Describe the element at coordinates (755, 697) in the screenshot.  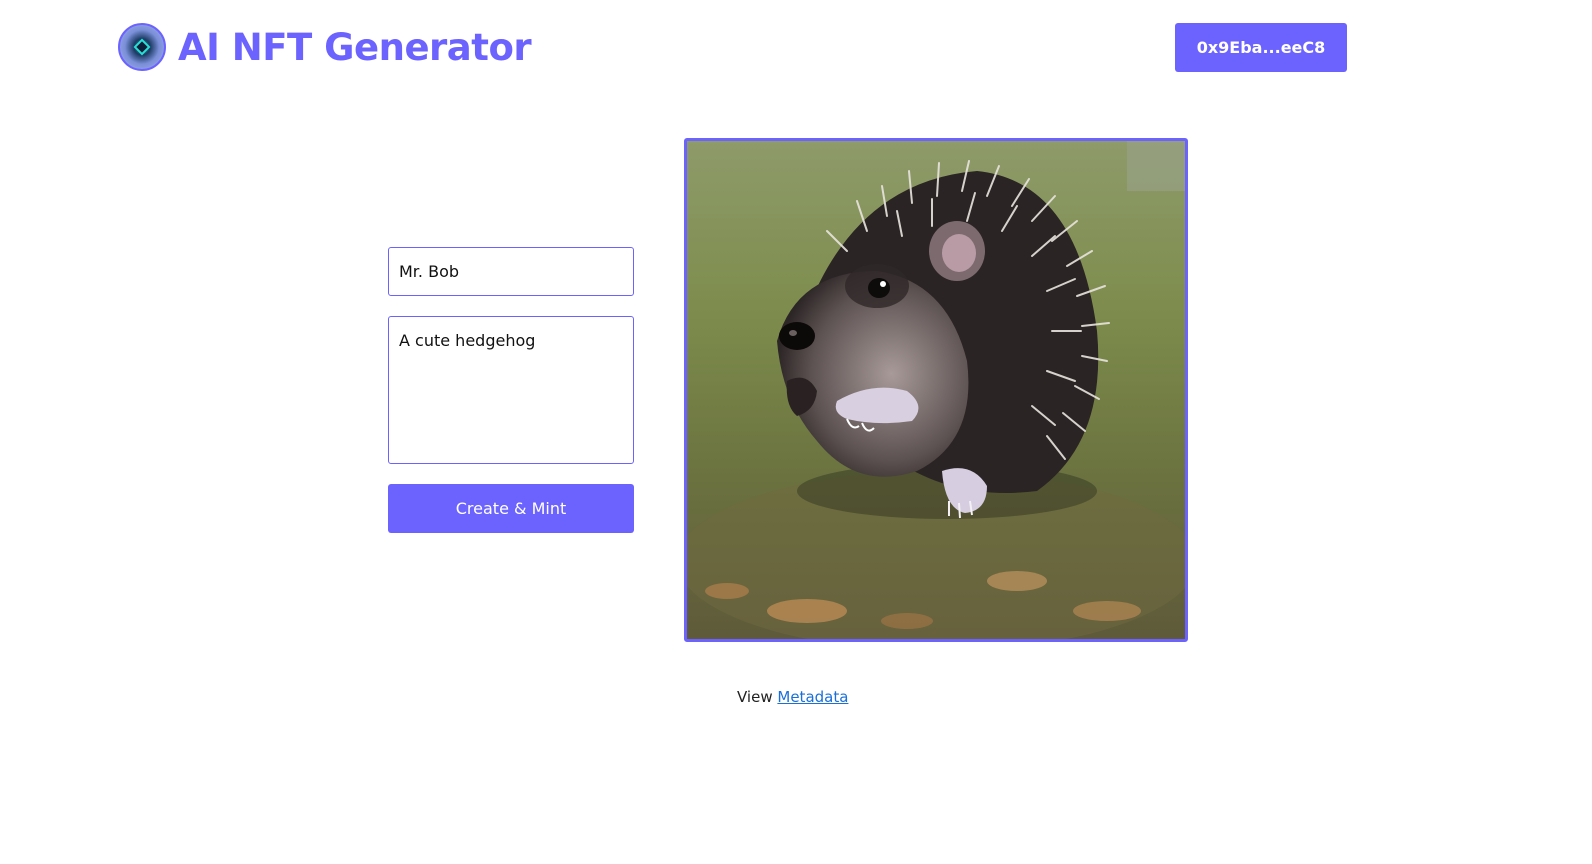
I see `metadata-prefix: View` at that location.